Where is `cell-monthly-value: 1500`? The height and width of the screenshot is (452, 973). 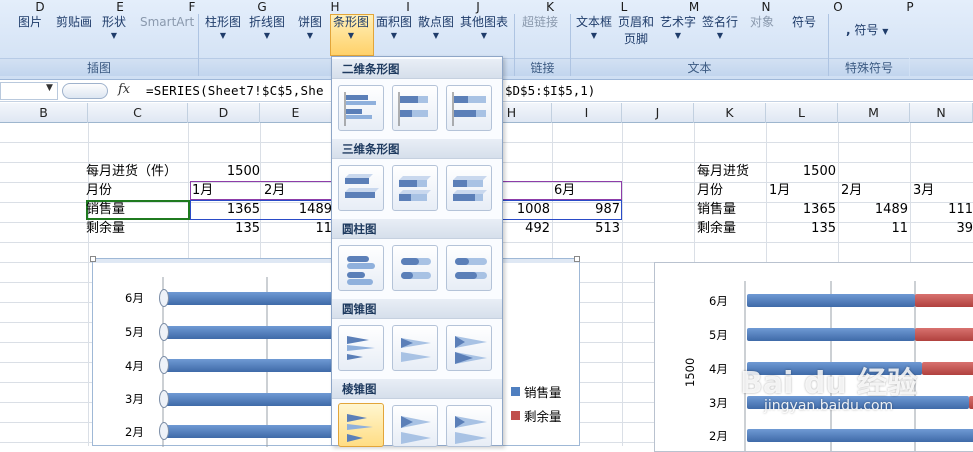 cell-monthly-value: 1500 is located at coordinates (225, 171).